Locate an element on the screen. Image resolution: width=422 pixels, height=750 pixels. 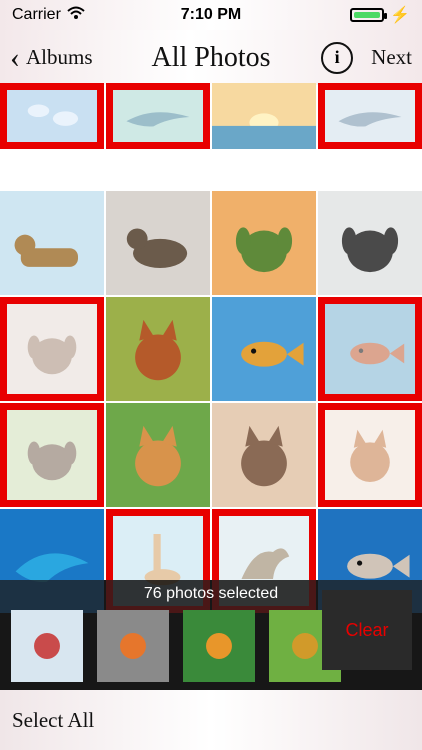
tile-angry-dog is located at coordinates (52, 455).